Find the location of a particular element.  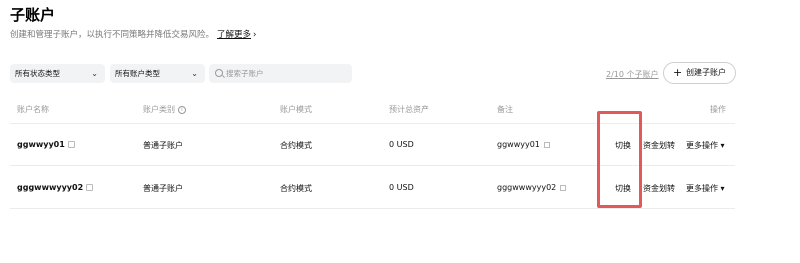

header-remark: 备注 is located at coordinates (505, 109).